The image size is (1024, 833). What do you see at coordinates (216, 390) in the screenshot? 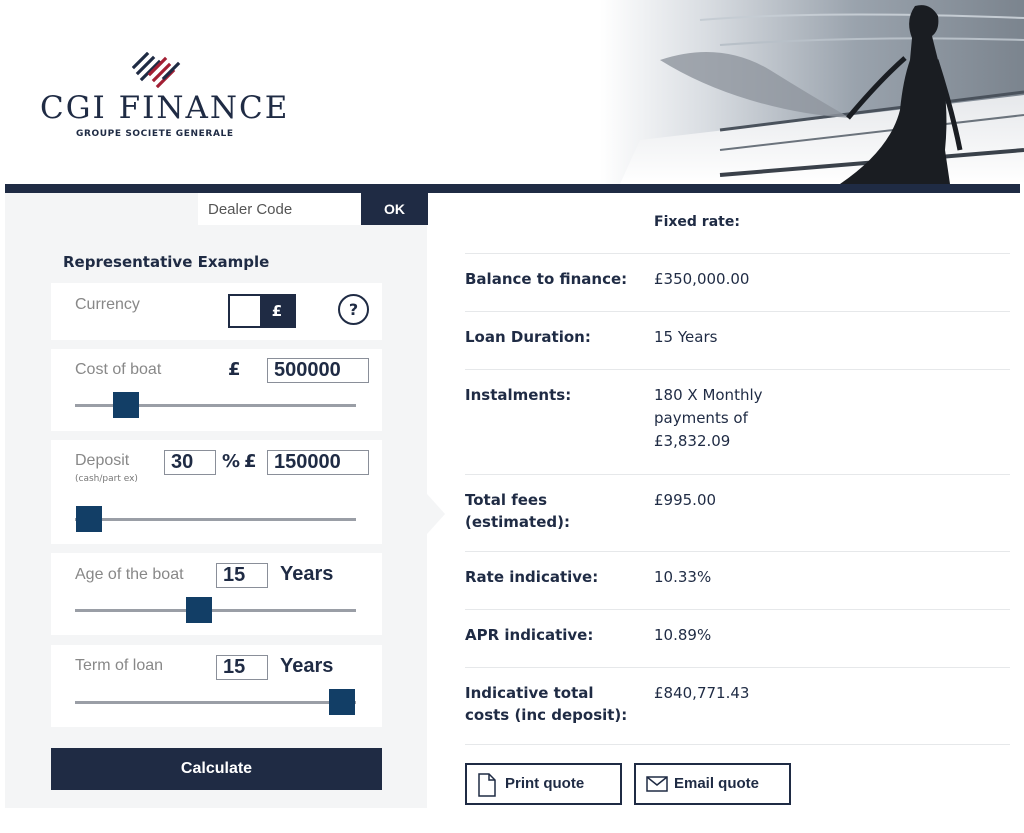
I see `cost-card: Cost of boat £` at bounding box center [216, 390].